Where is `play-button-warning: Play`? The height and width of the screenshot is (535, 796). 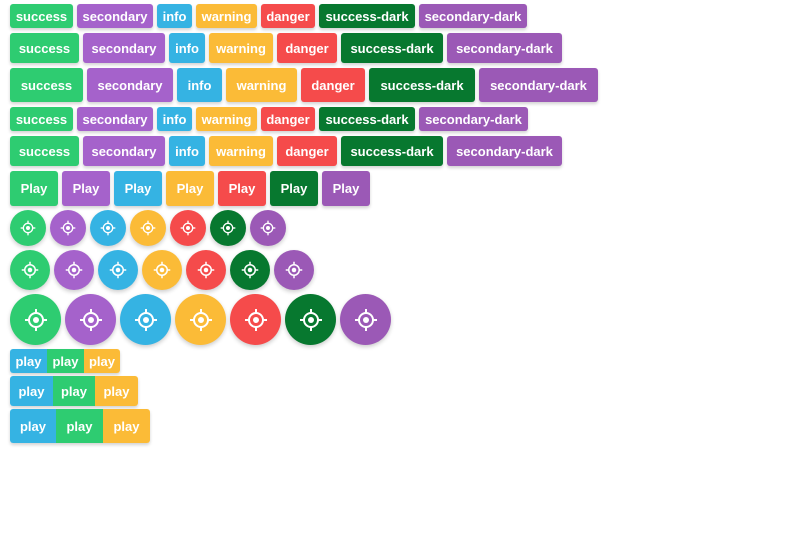
play-button-warning: Play is located at coordinates (190, 188).